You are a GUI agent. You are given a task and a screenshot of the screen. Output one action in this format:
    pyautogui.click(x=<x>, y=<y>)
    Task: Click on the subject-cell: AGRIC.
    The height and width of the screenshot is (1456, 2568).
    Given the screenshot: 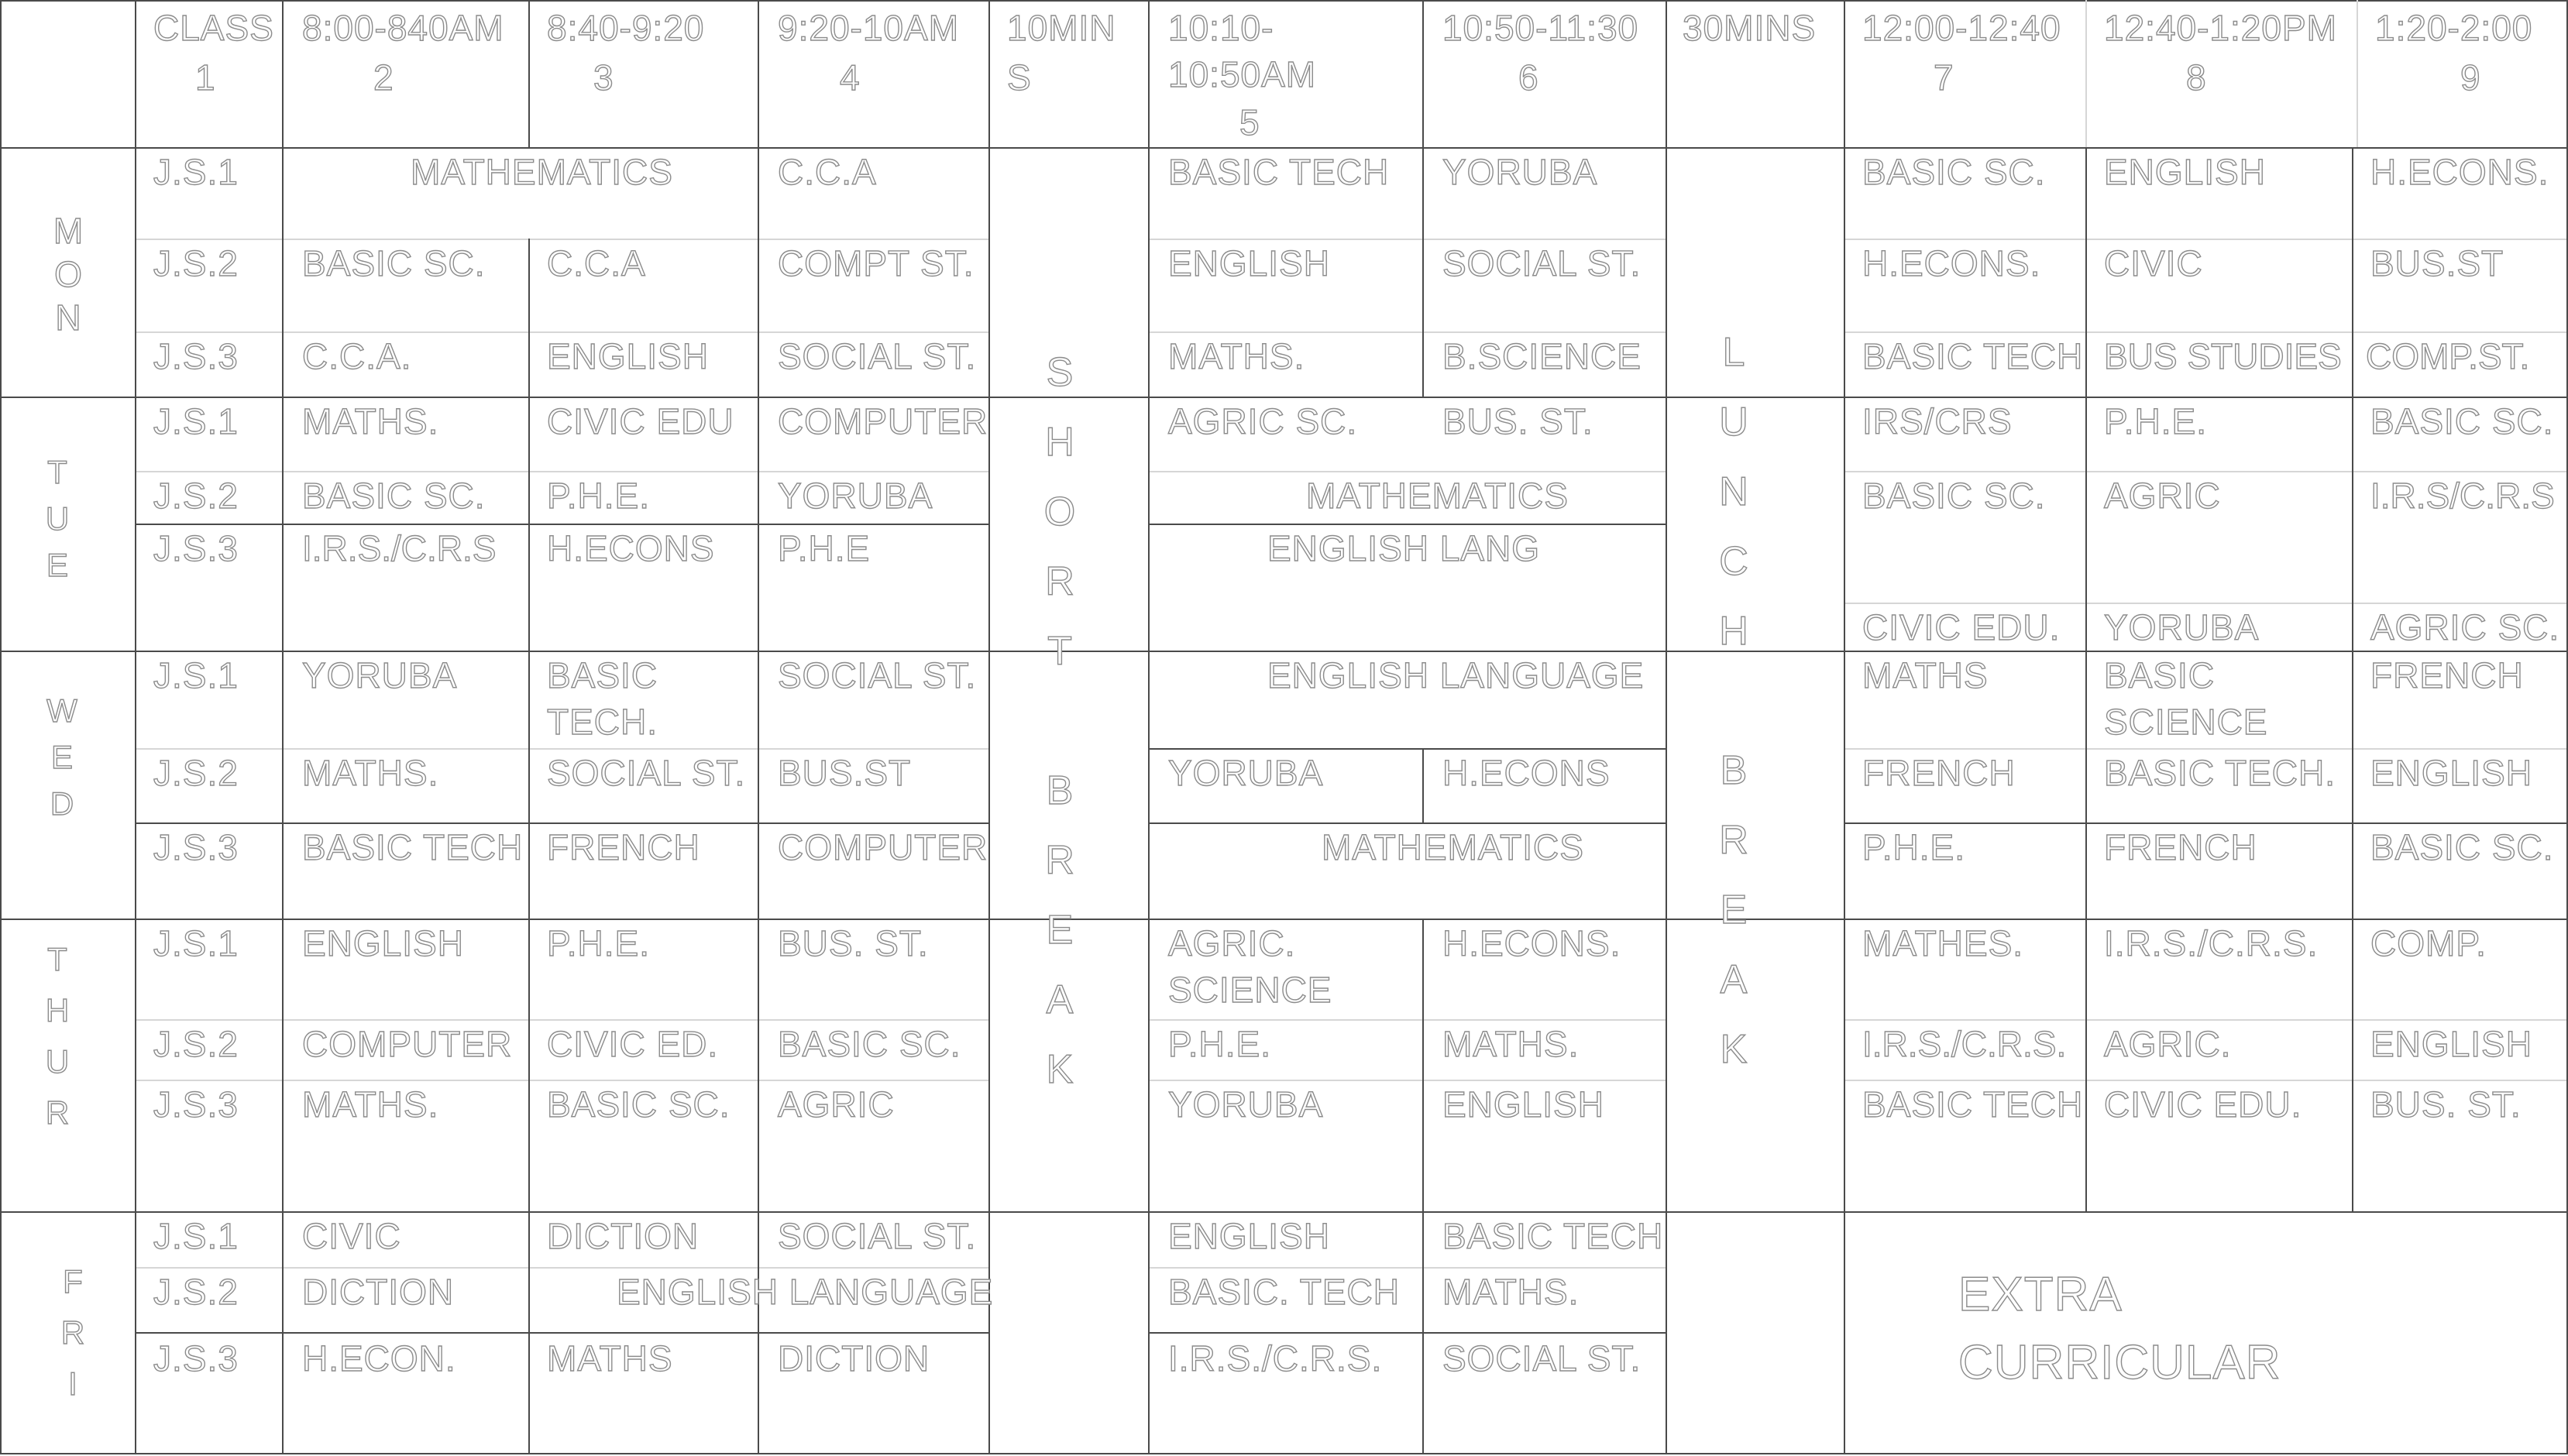 What is the action you would take?
    pyautogui.click(x=2168, y=1043)
    